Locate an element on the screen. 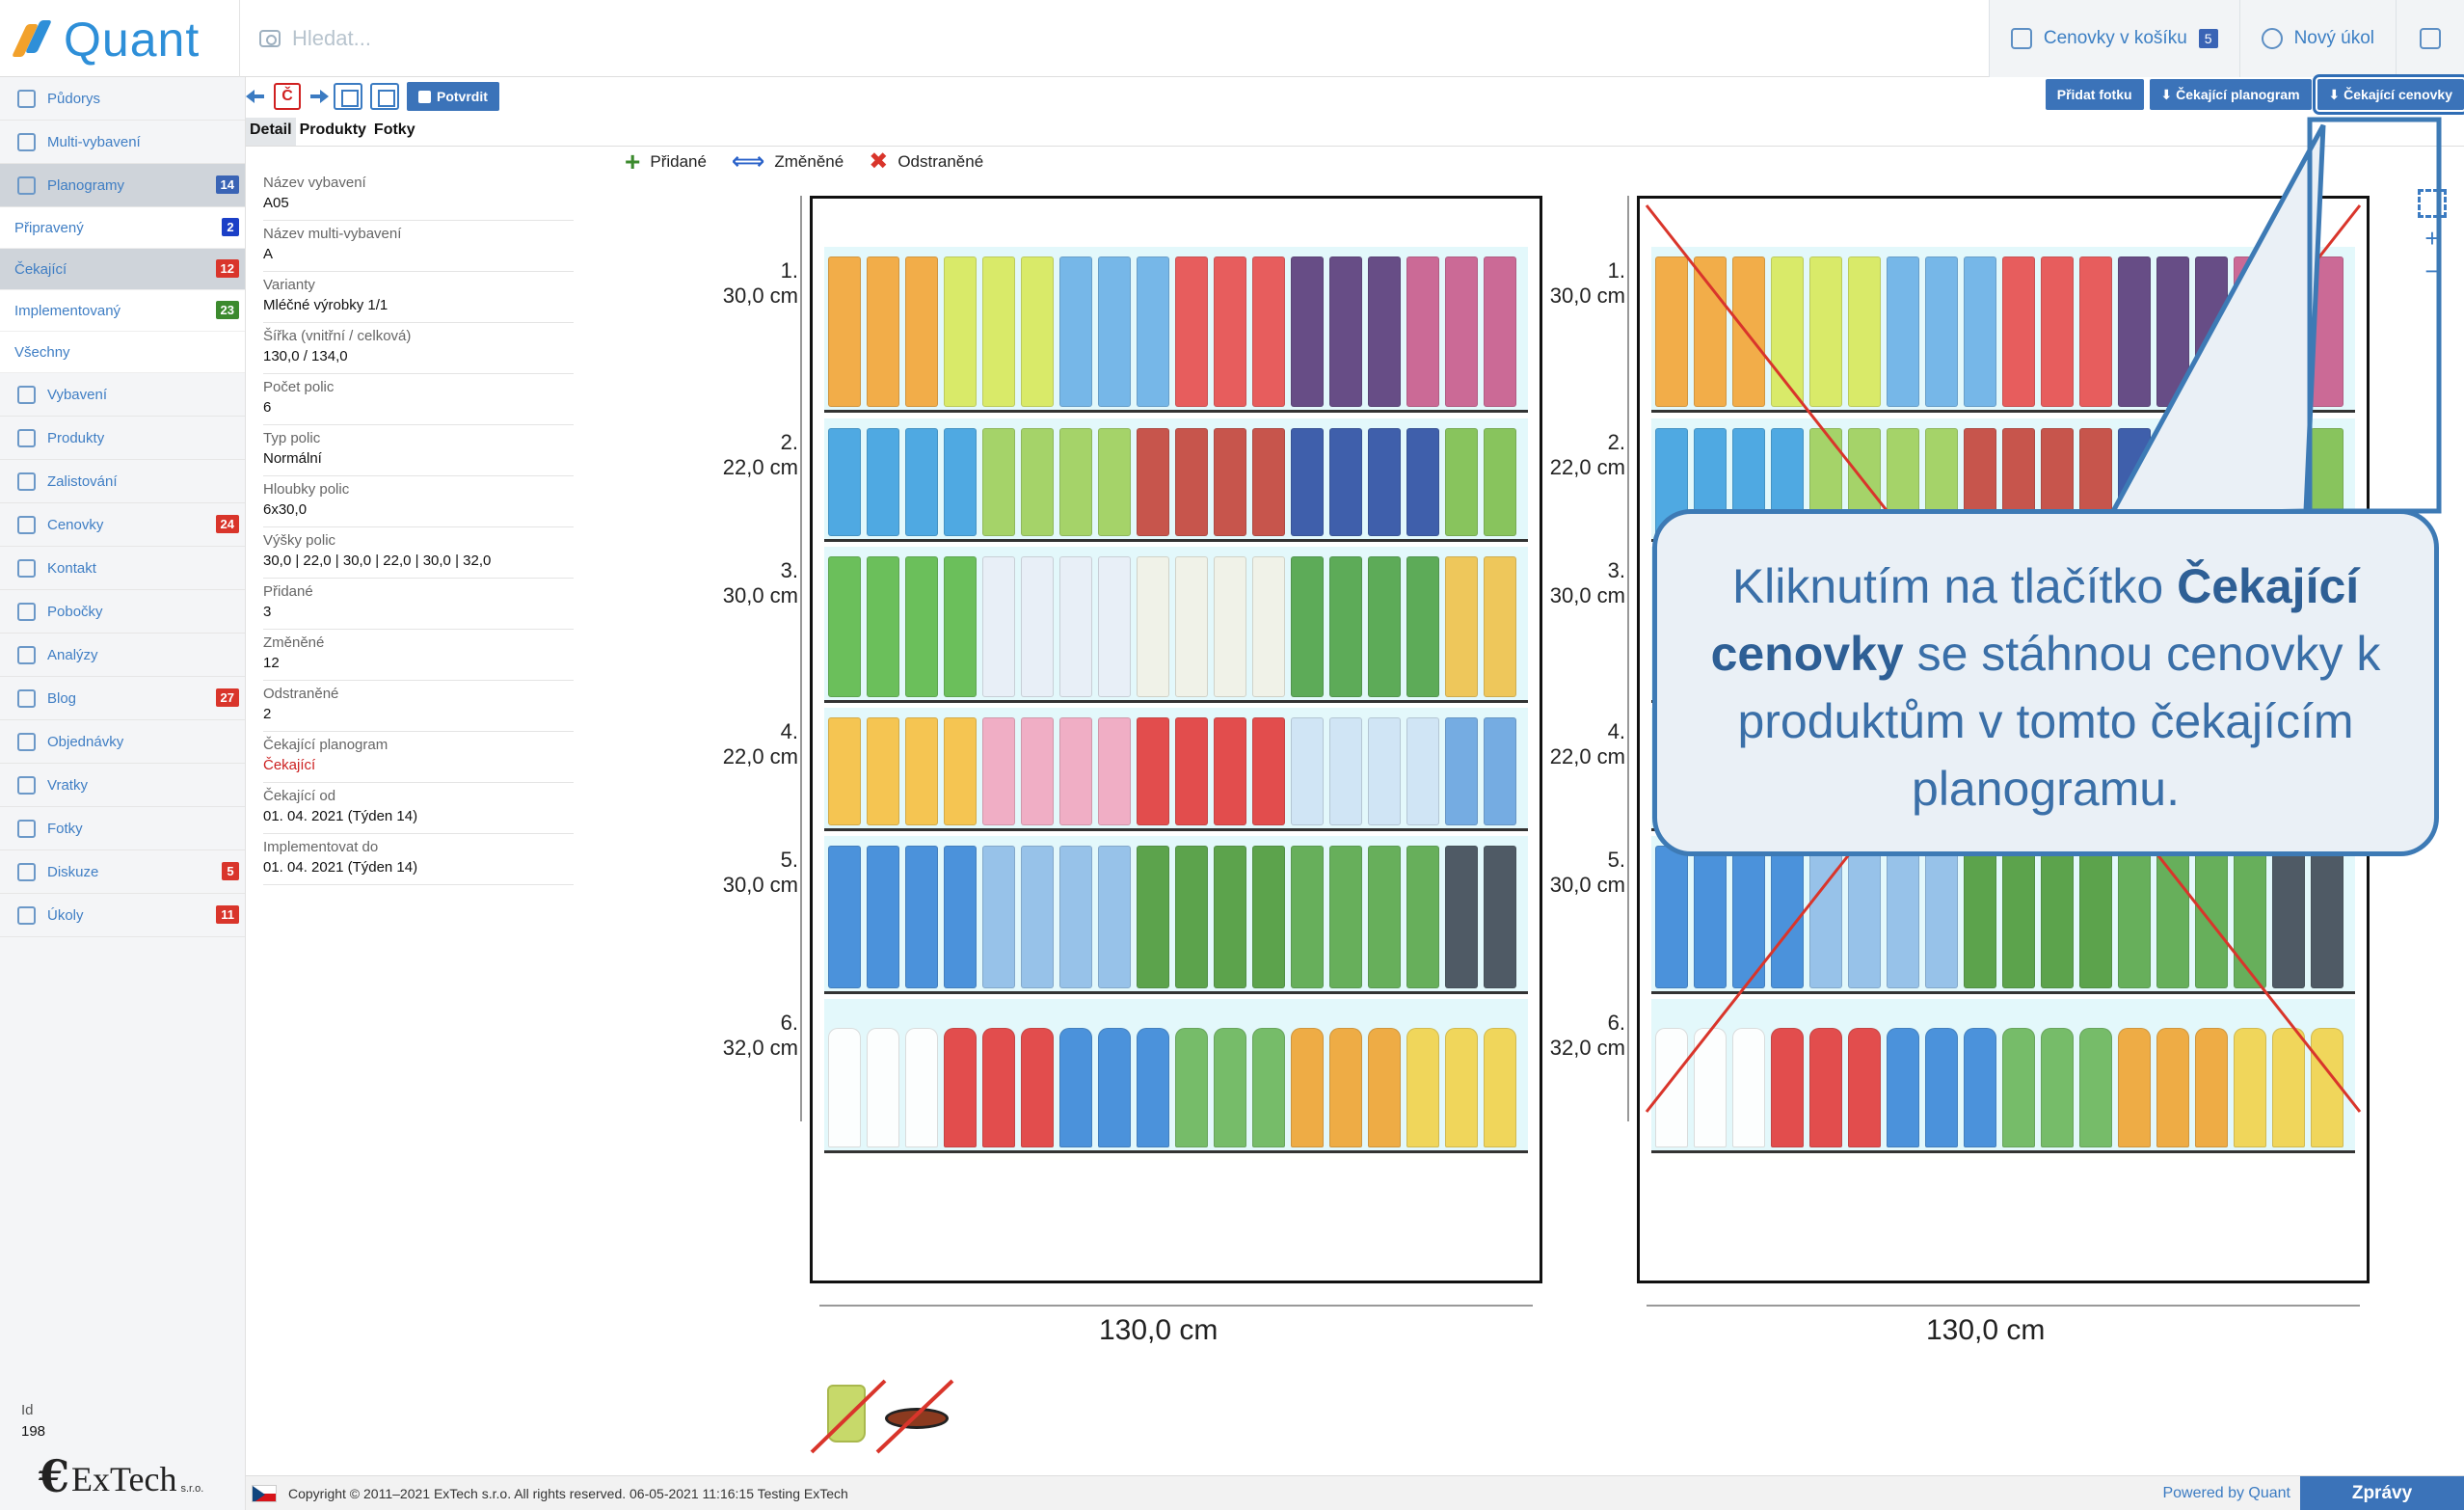  cart-labels-button: Cenovky v košíku 5 is located at coordinates (2114, 39).